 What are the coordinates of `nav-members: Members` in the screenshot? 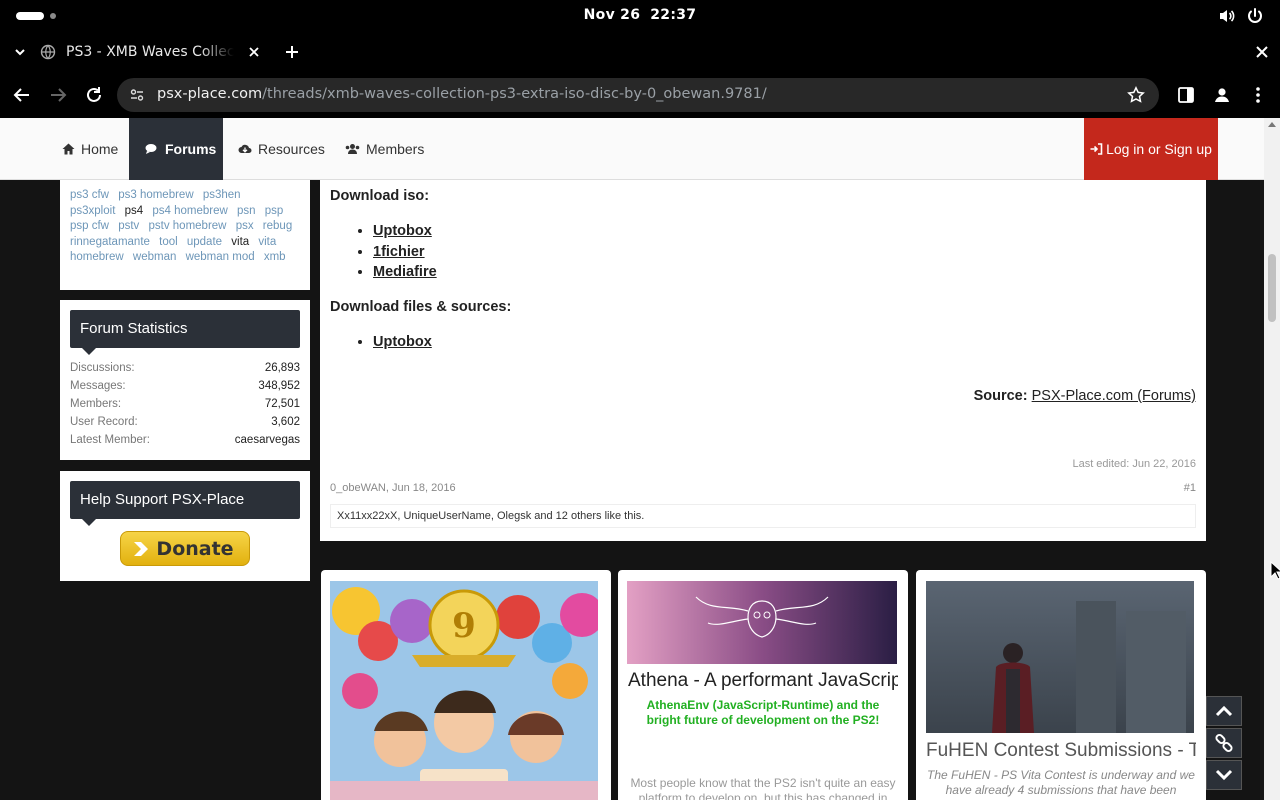 It's located at (384, 149).